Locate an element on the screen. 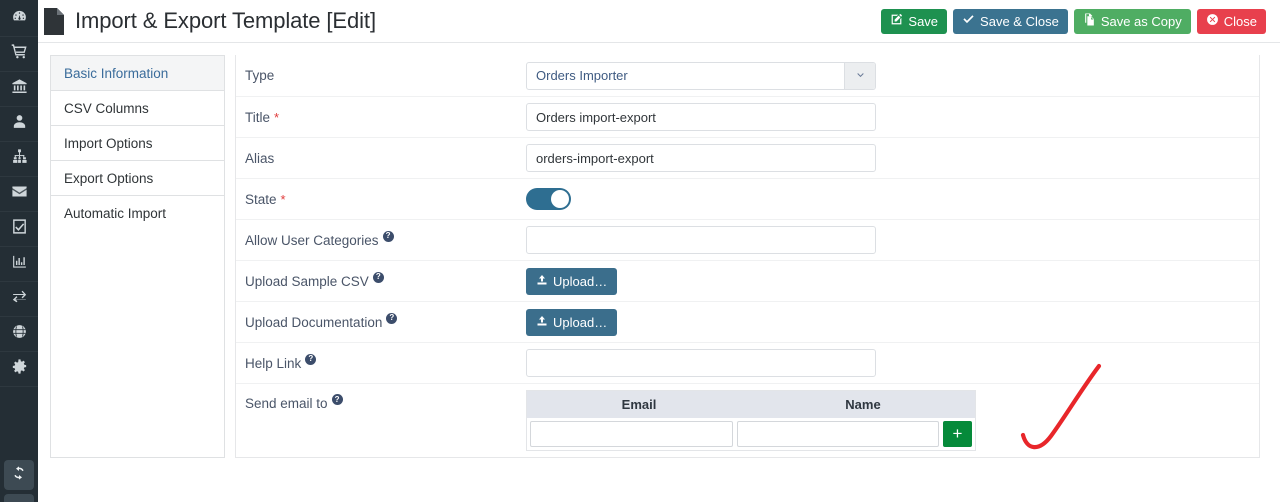 The height and width of the screenshot is (502, 1280). alias-input is located at coordinates (701, 158).